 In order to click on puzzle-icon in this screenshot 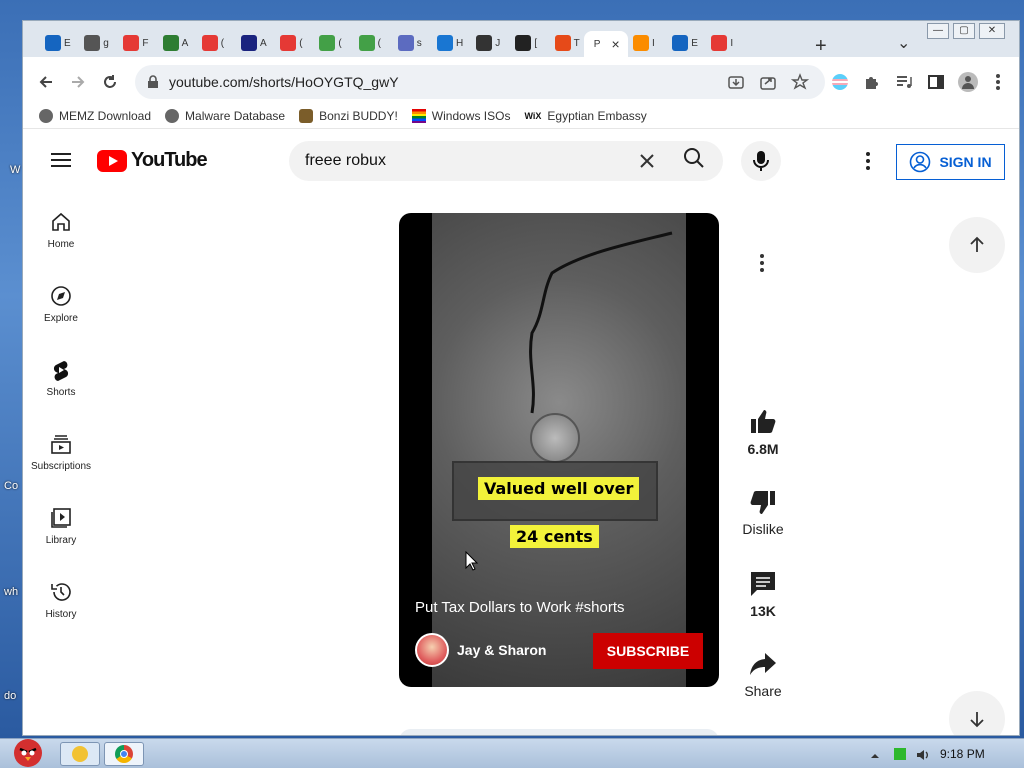, I will do `click(872, 83)`.